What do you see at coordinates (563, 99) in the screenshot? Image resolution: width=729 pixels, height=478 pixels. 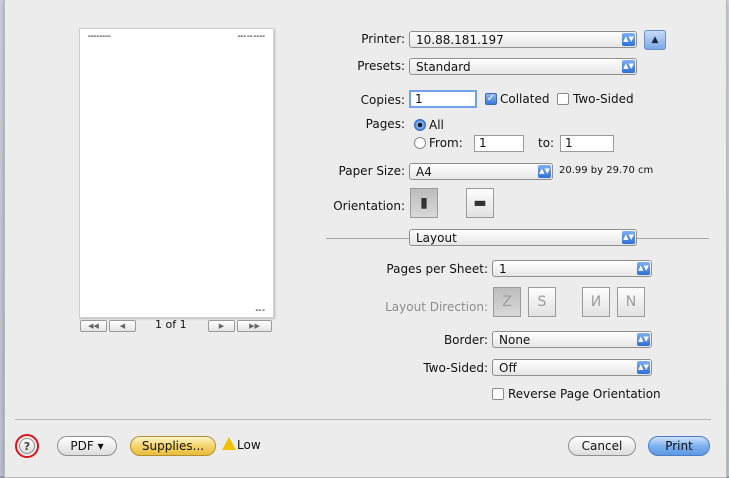 I see `two-sided-checkbox` at bounding box center [563, 99].